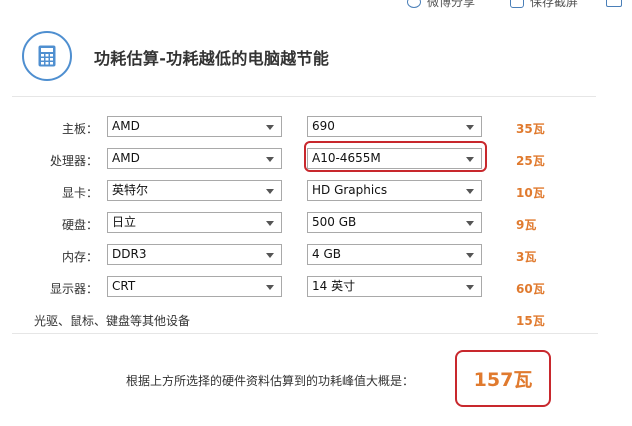 The width and height of the screenshot is (632, 426). I want to click on memory-size-select: 4 GB, so click(394, 254).